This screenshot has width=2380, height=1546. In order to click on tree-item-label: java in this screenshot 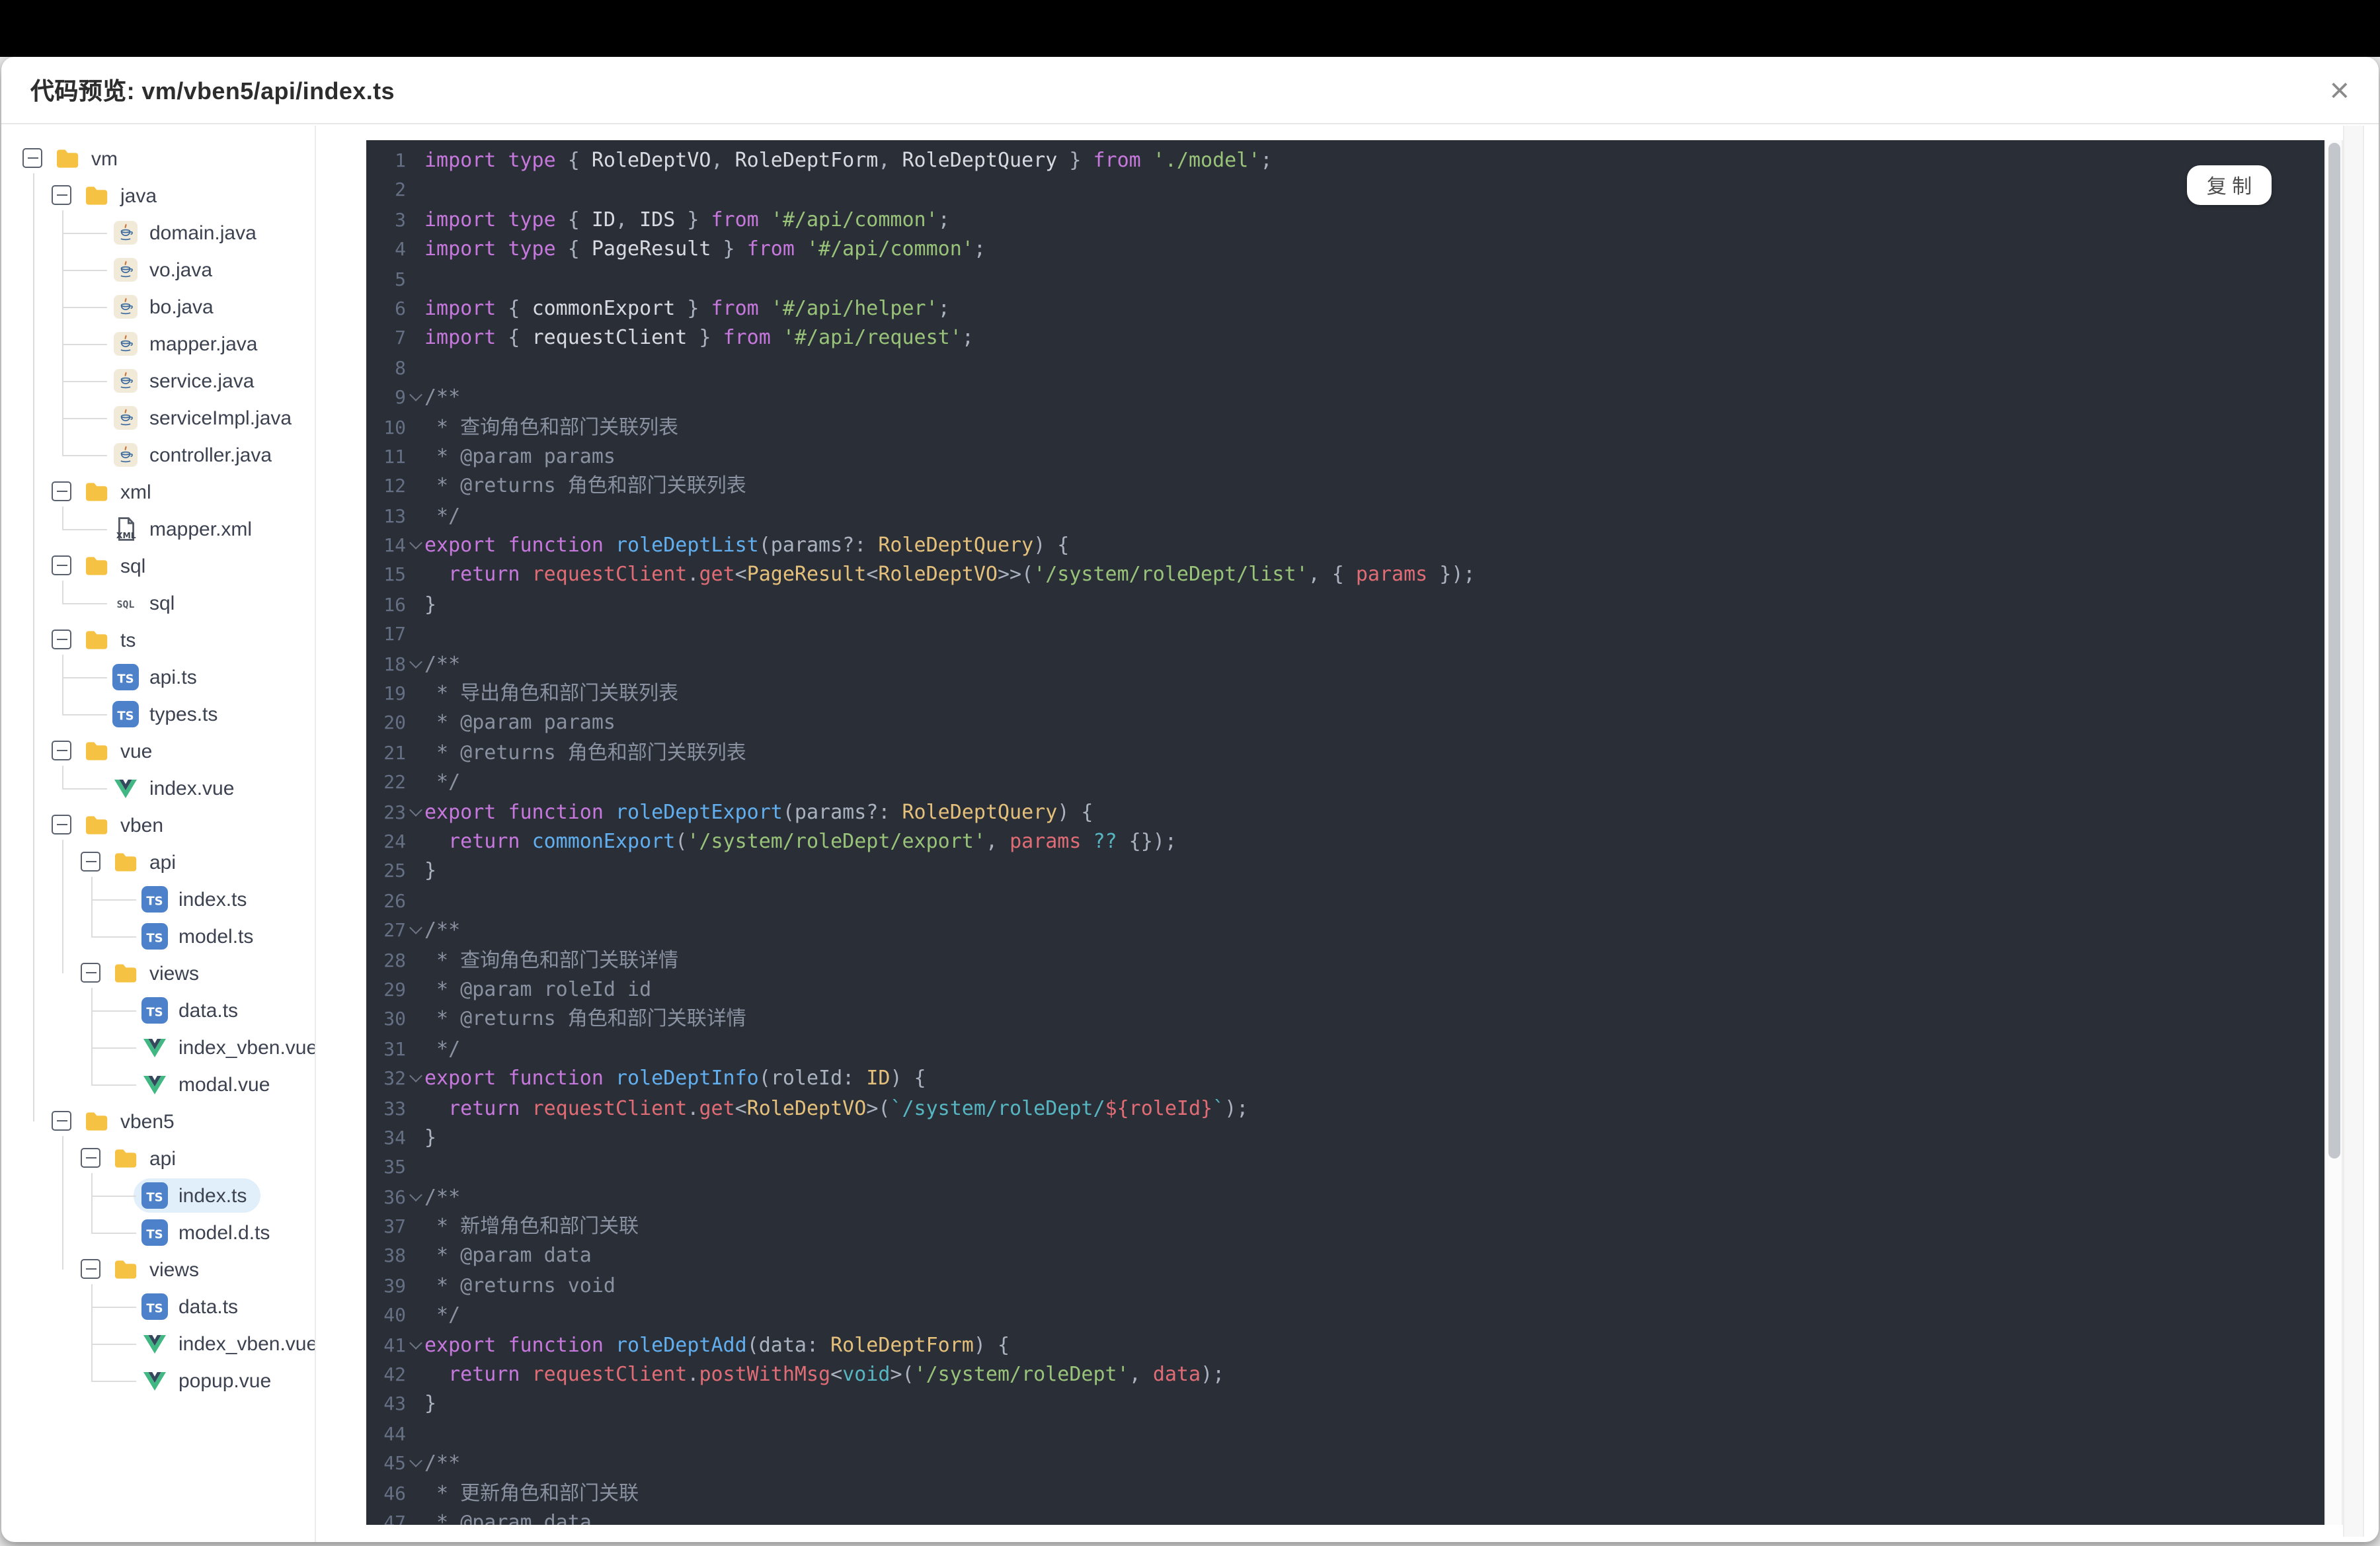, I will do `click(138, 195)`.